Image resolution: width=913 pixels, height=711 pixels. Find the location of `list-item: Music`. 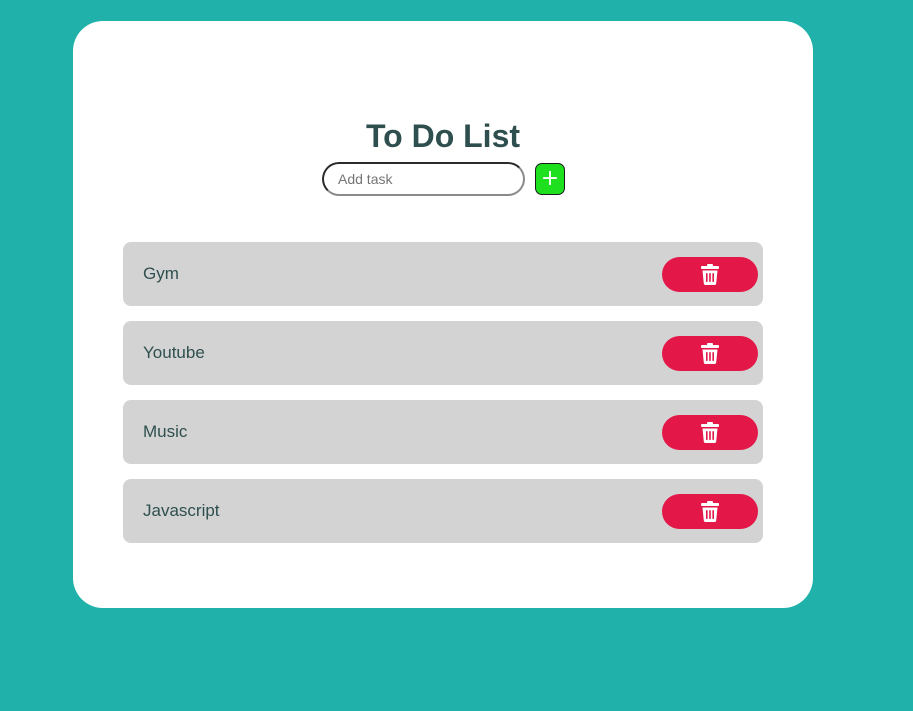

list-item: Music is located at coordinates (443, 432).